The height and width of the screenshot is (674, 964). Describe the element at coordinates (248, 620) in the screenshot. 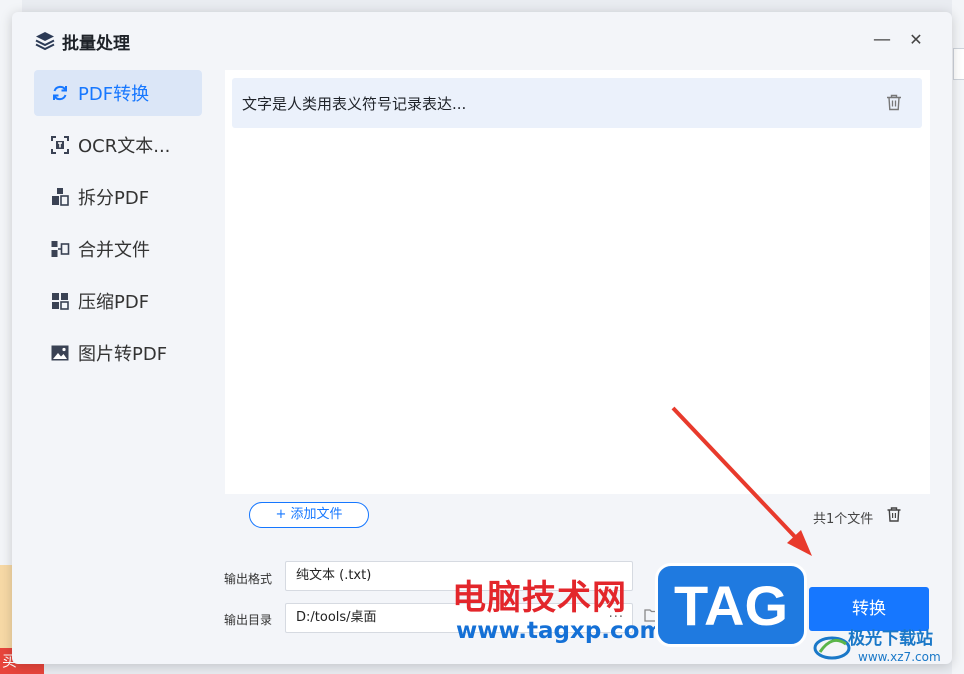

I see `output-dir-label: 输出目录` at that location.